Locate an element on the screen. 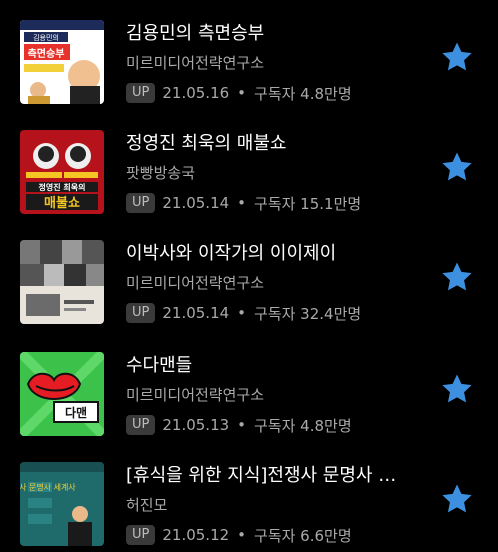 The width and height of the screenshot is (498, 552). podcast-thumbnail is located at coordinates (62, 282).